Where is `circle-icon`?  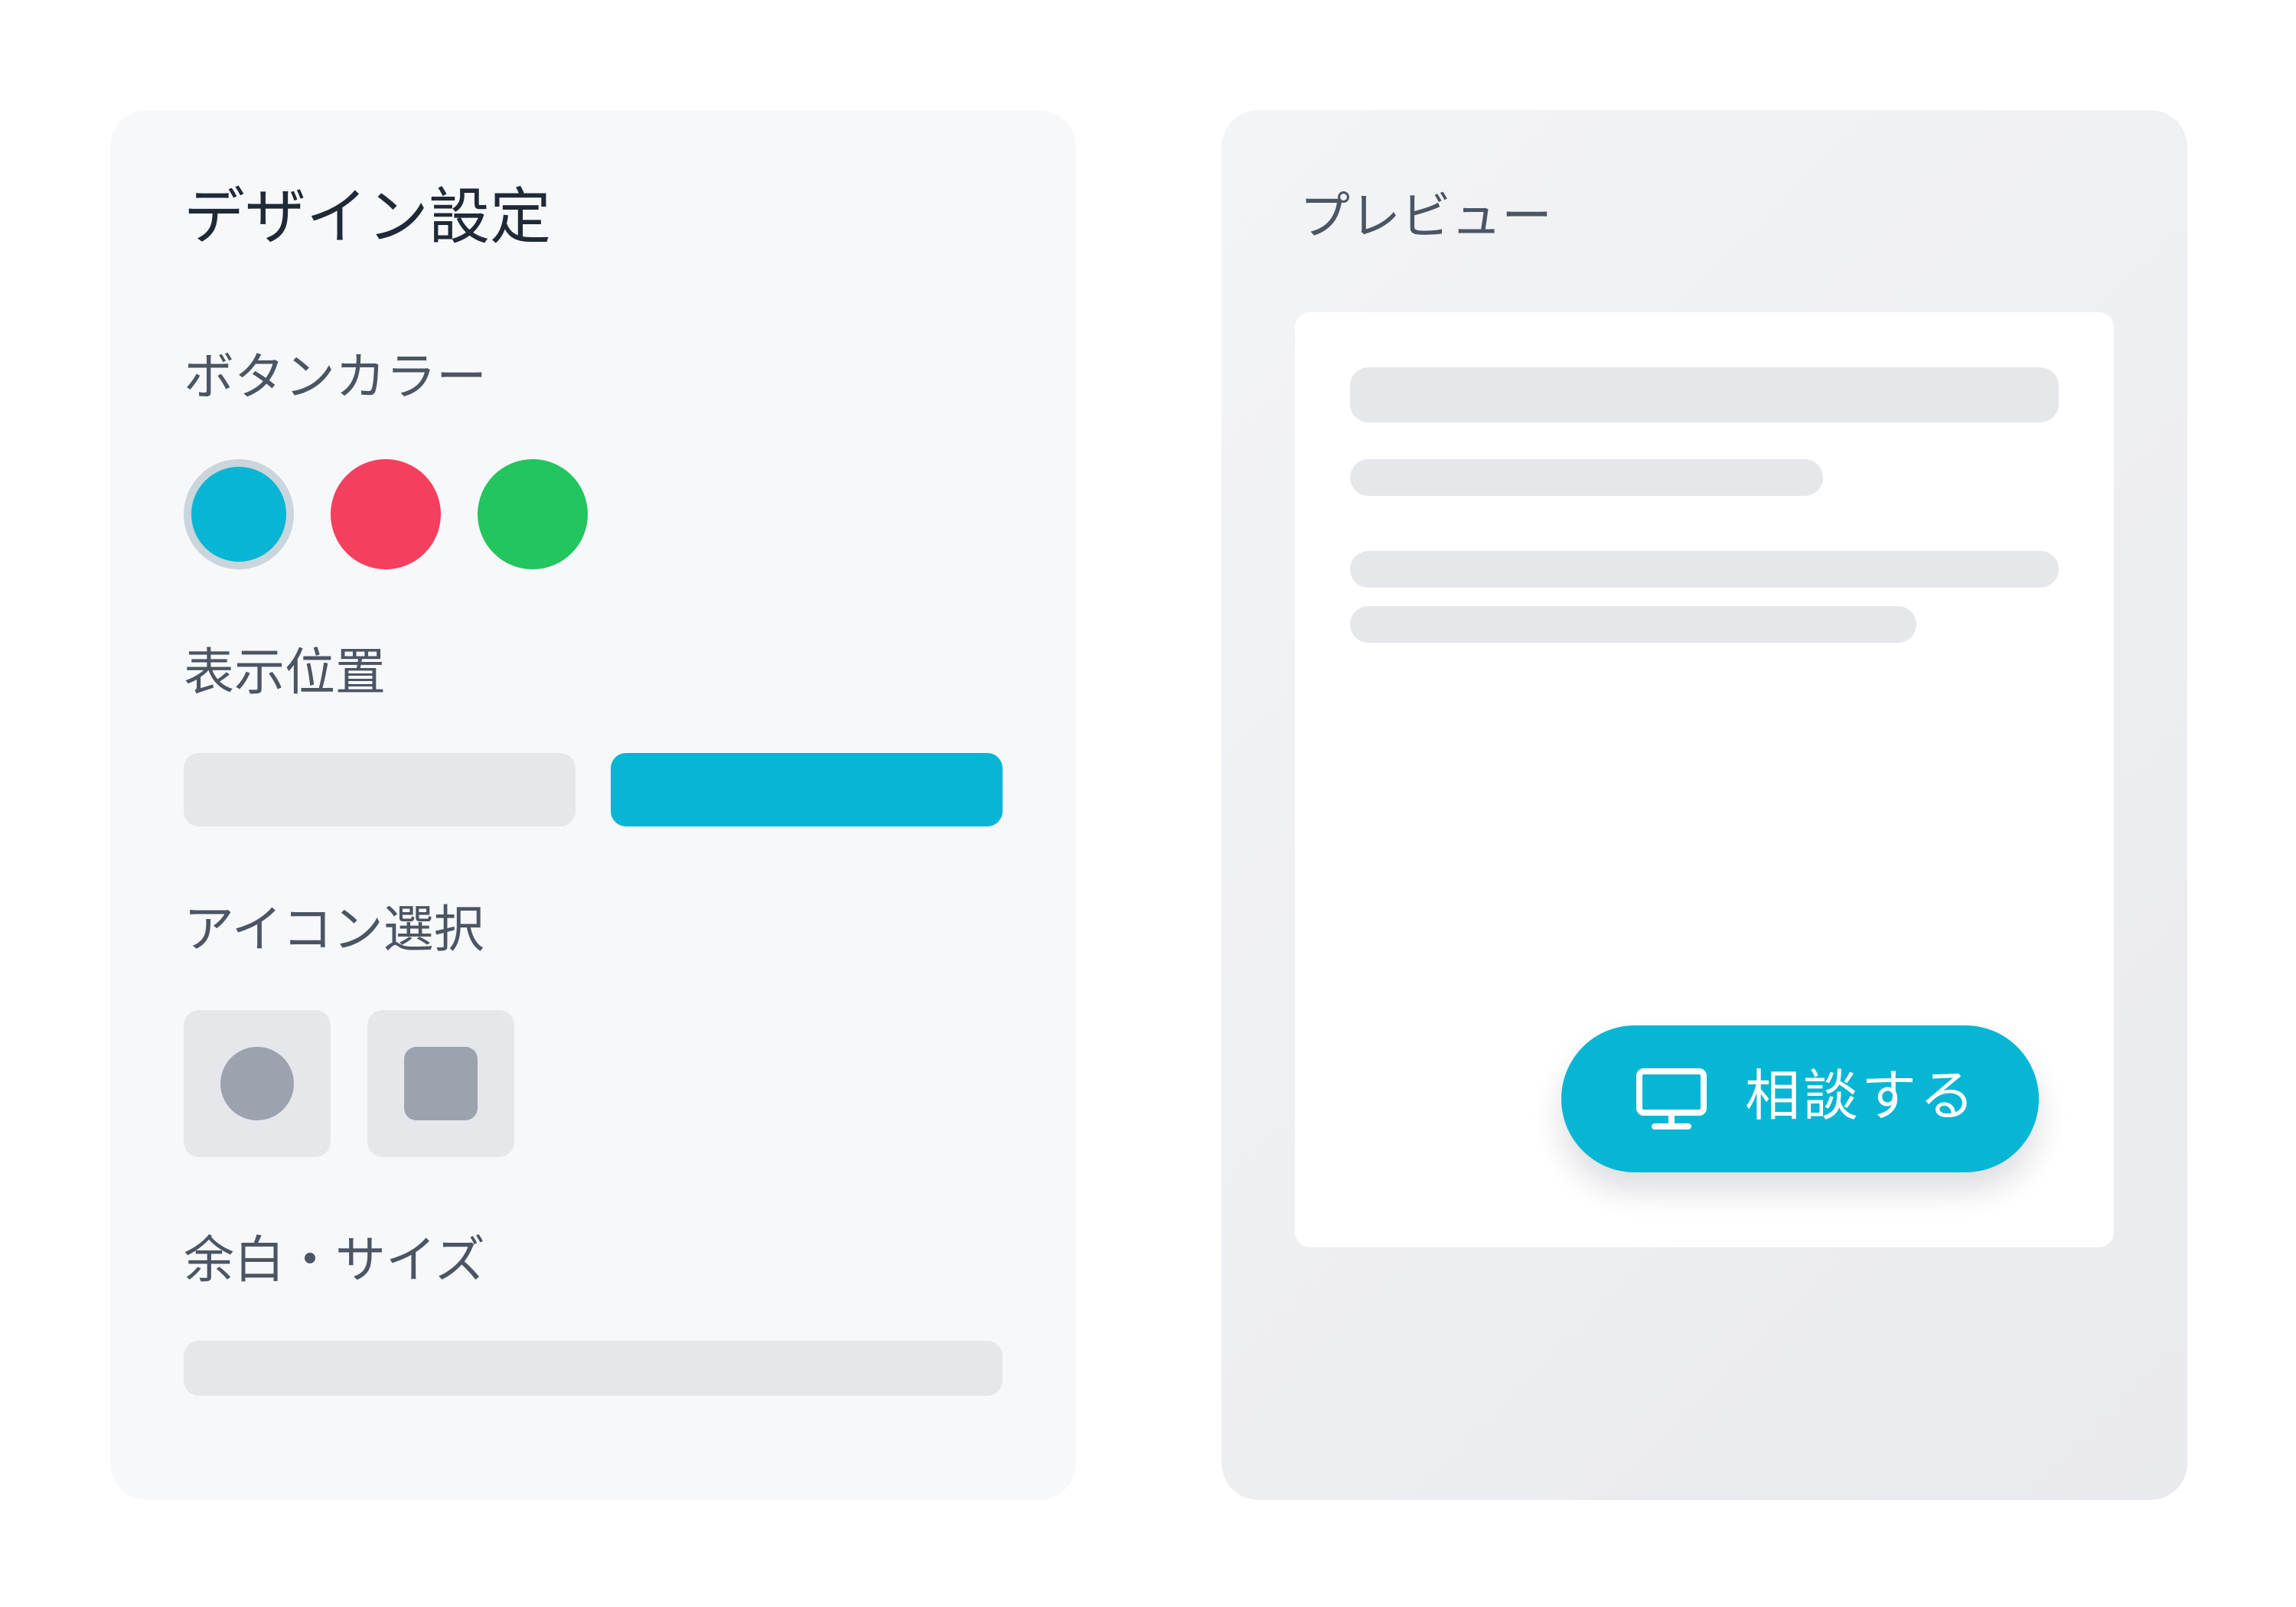
circle-icon is located at coordinates (257, 1083).